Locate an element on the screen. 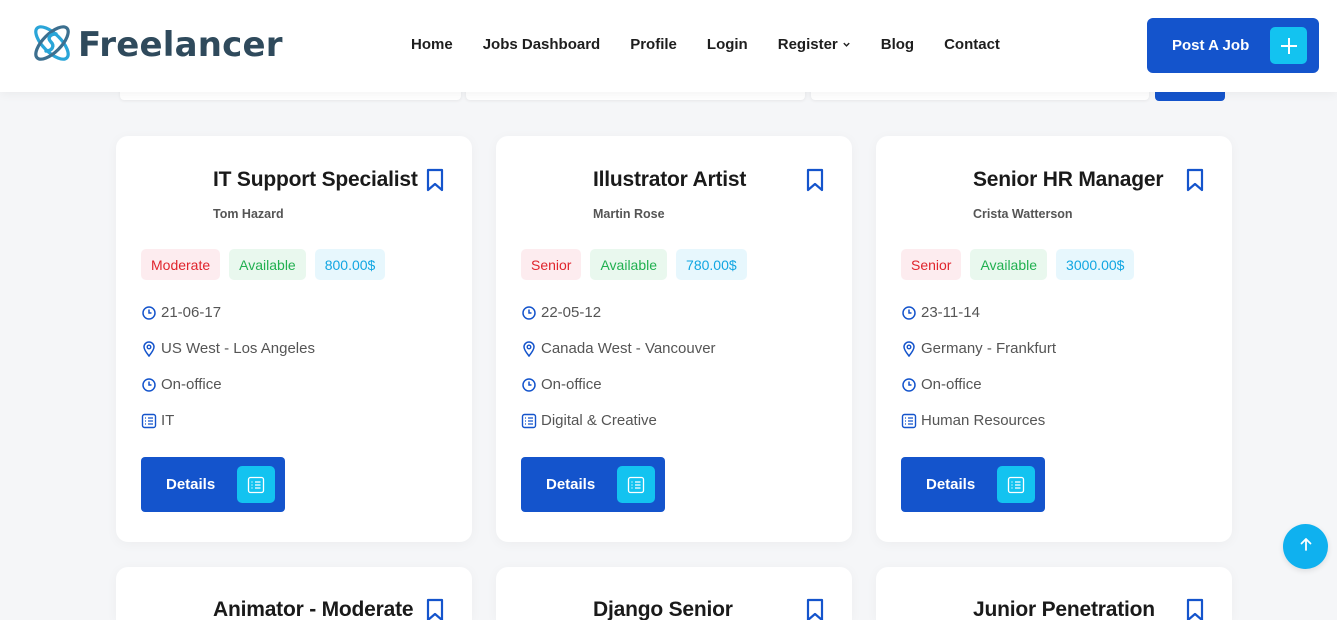 The height and width of the screenshot is (620, 1337). job-date-value: 21-06-17 is located at coordinates (191, 312).